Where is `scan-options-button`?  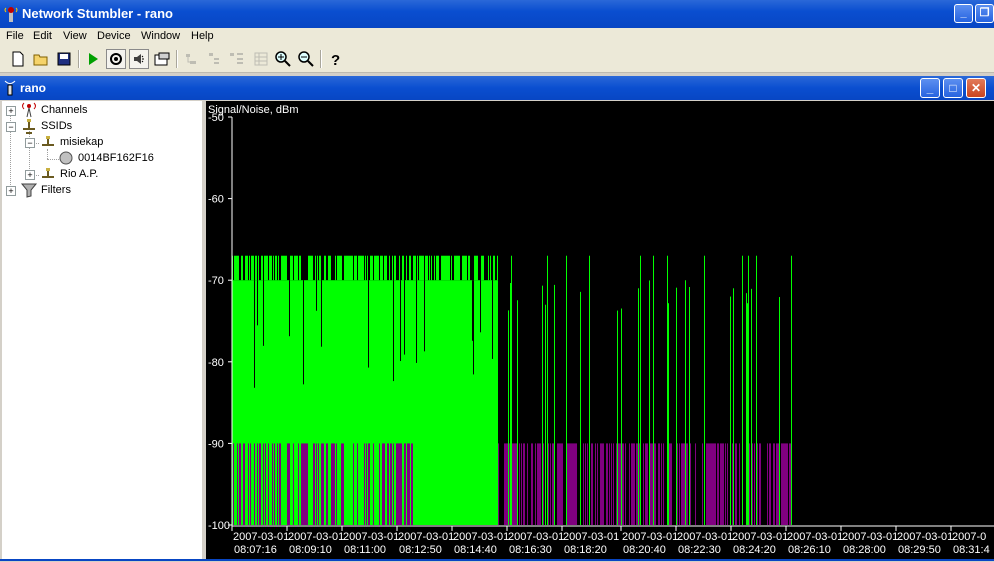 scan-options-button is located at coordinates (116, 59).